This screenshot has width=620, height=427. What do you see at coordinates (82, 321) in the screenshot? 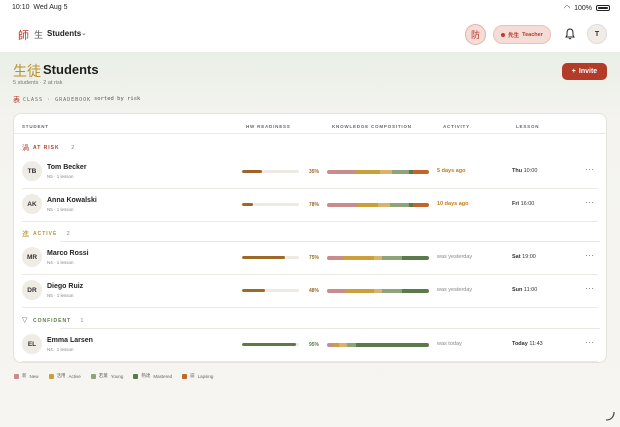
I see `group-count: 1` at bounding box center [82, 321].